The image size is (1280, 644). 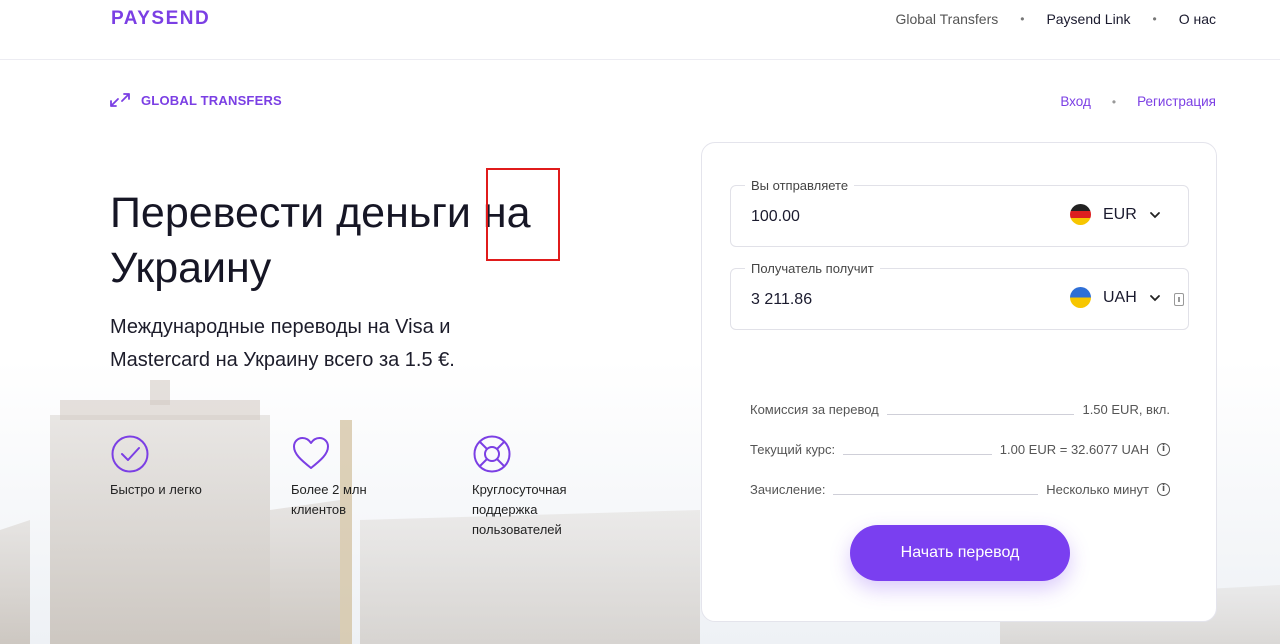 I want to click on receive-amount-input: 3 211.86, so click(x=781, y=300).